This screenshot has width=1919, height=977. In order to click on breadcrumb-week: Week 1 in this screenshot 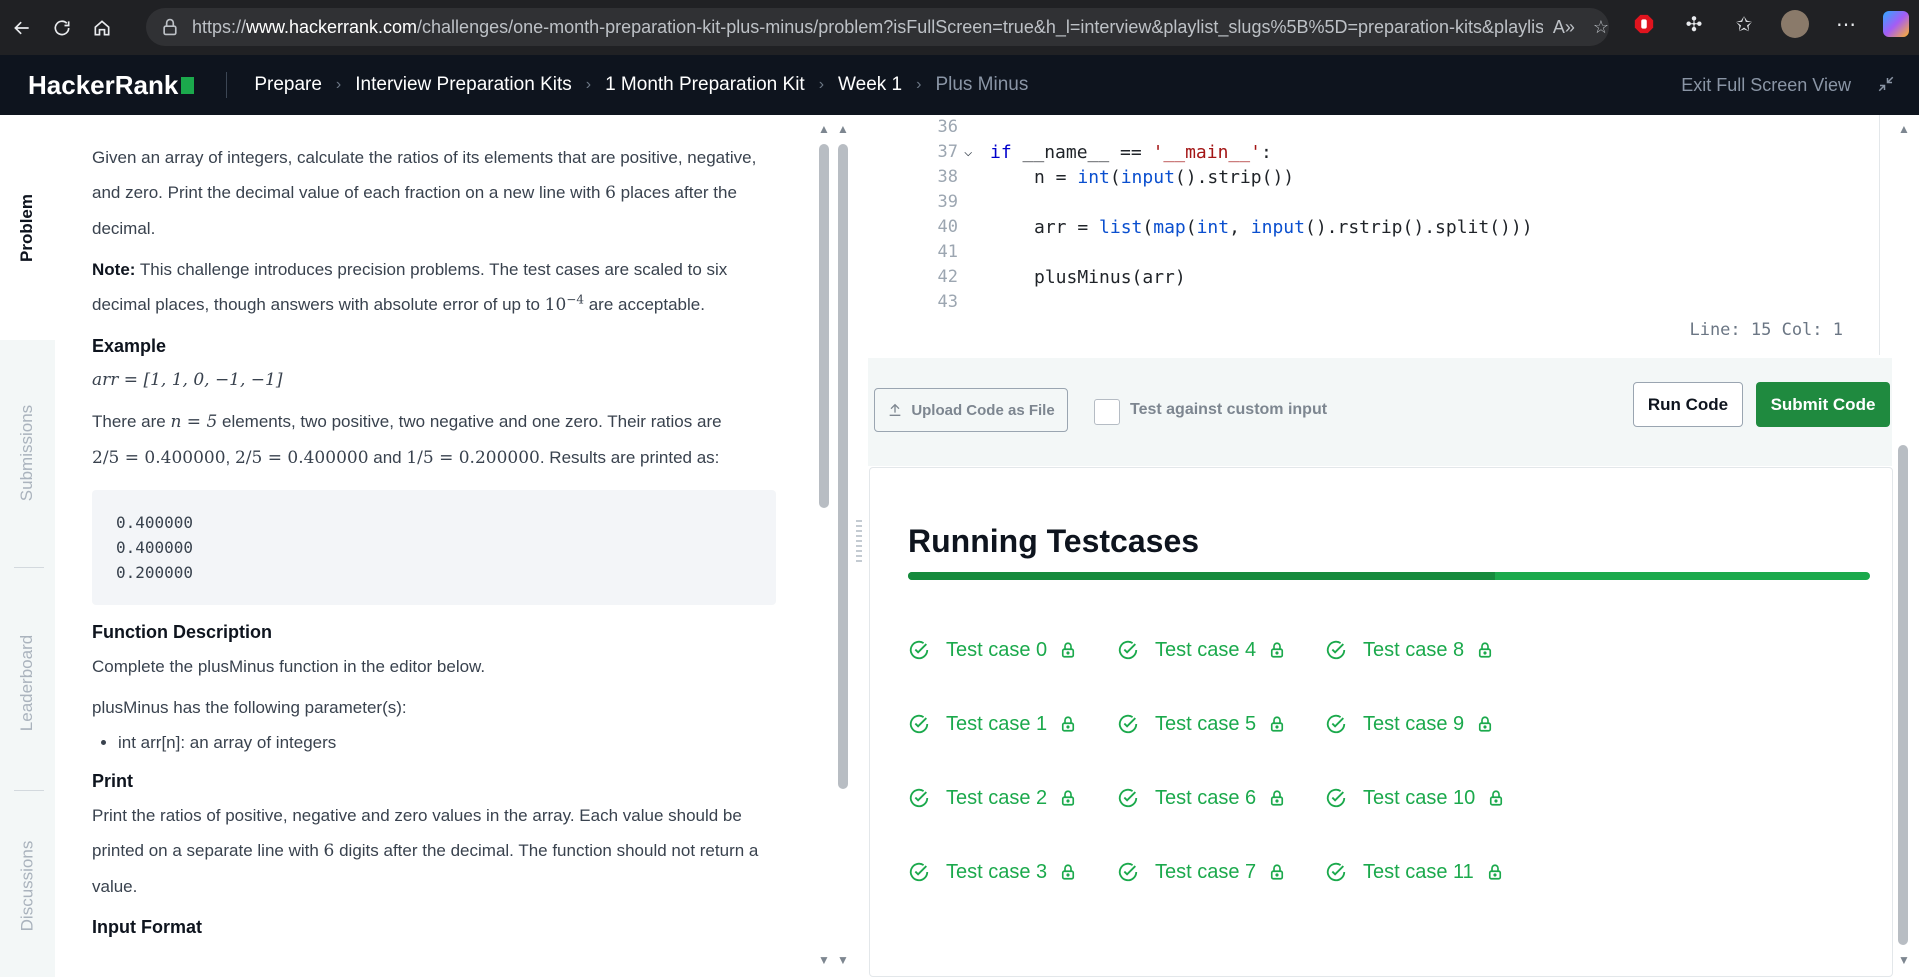, I will do `click(870, 85)`.